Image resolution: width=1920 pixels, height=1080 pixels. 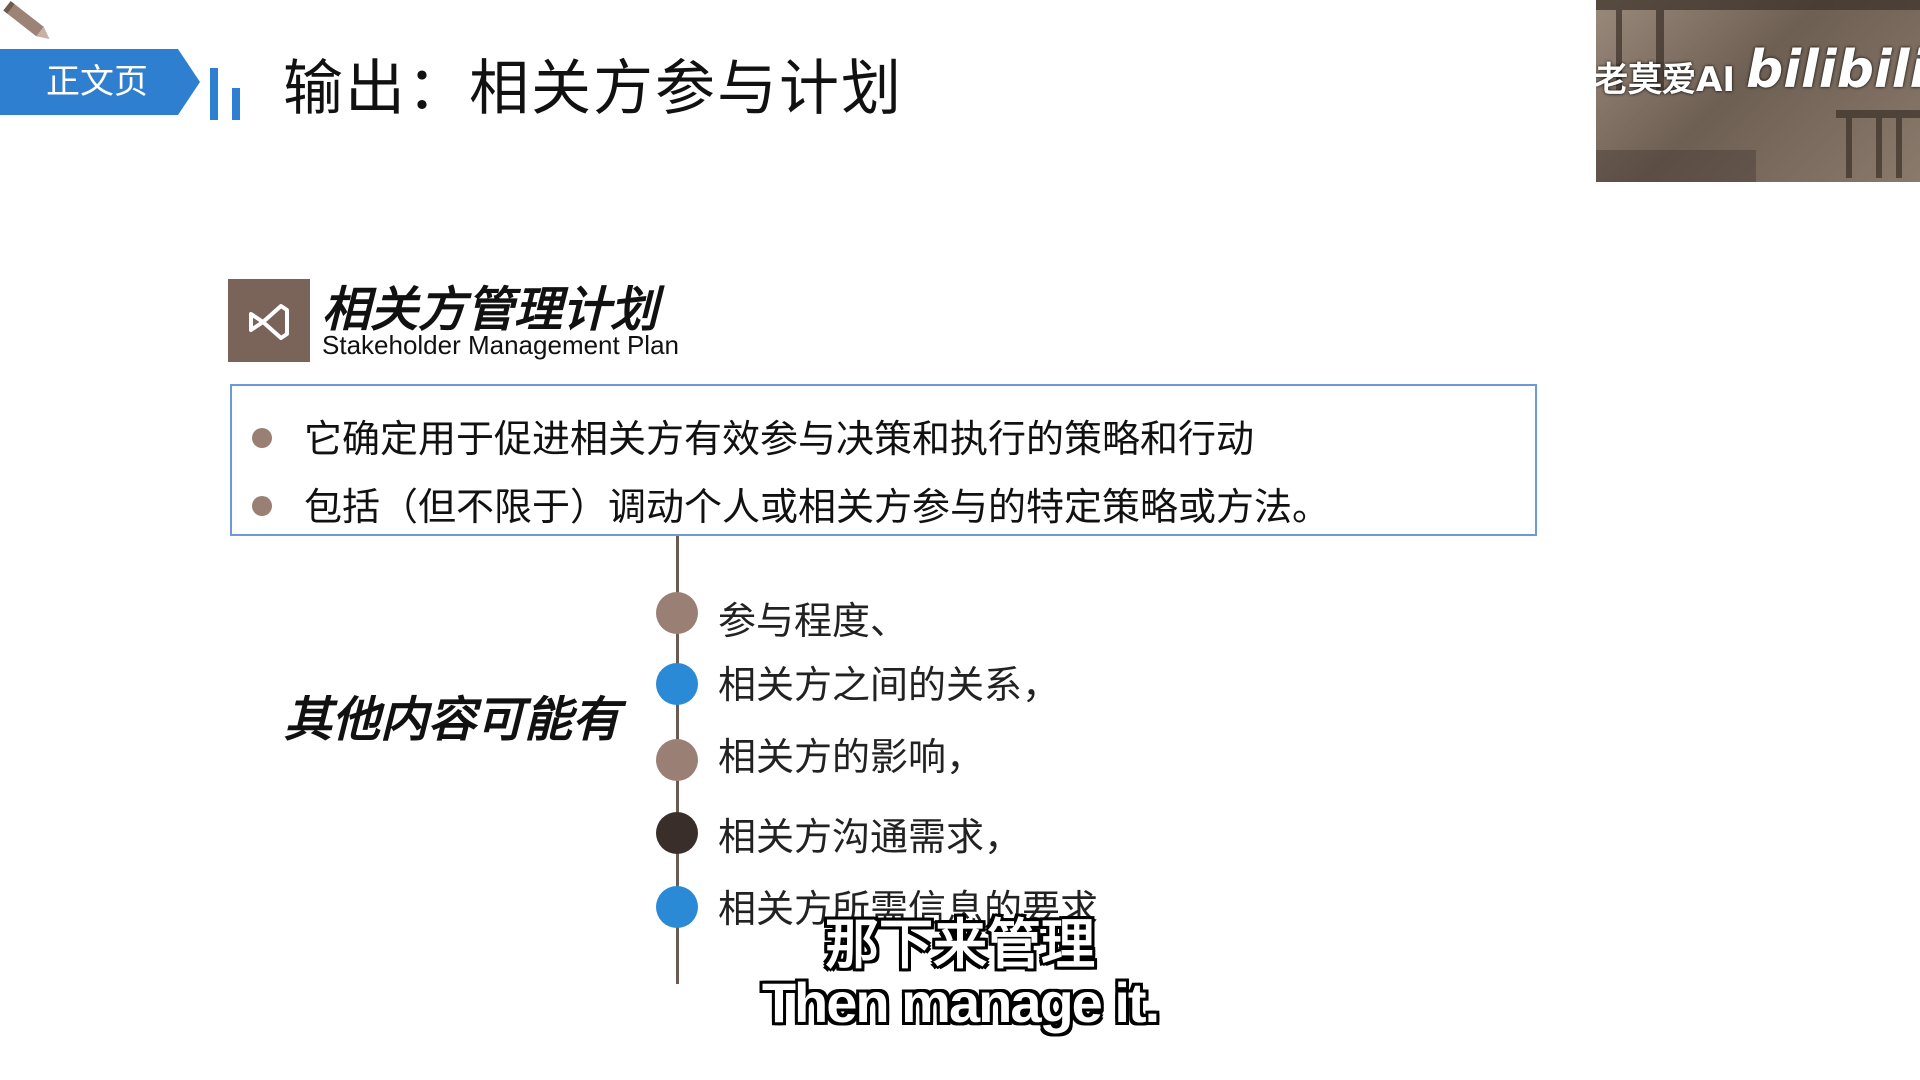 I want to click on pencil-icon, so click(x=26, y=20).